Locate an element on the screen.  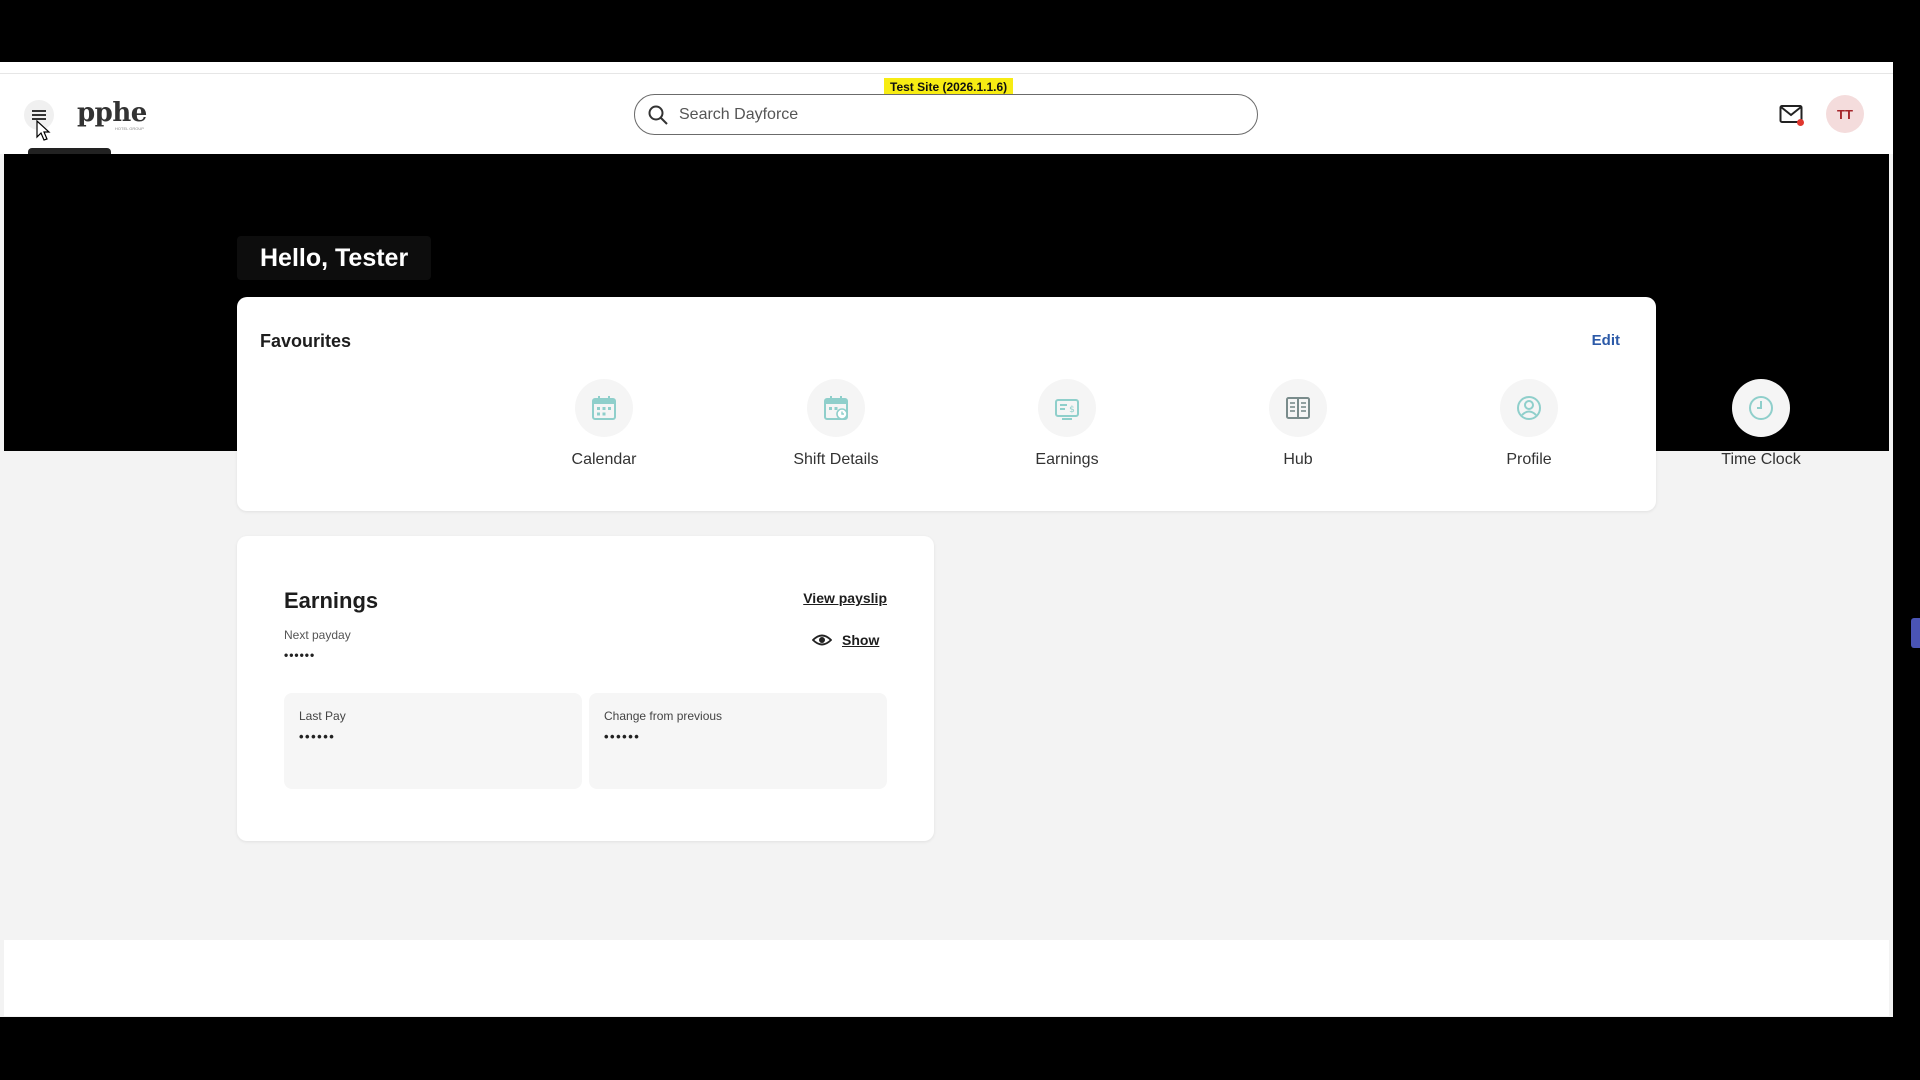
search-icon is located at coordinates (658, 115).